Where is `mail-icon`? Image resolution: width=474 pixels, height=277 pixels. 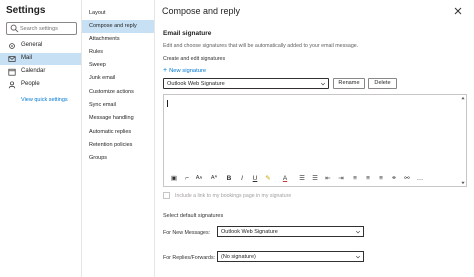 mail-icon is located at coordinates (12, 59).